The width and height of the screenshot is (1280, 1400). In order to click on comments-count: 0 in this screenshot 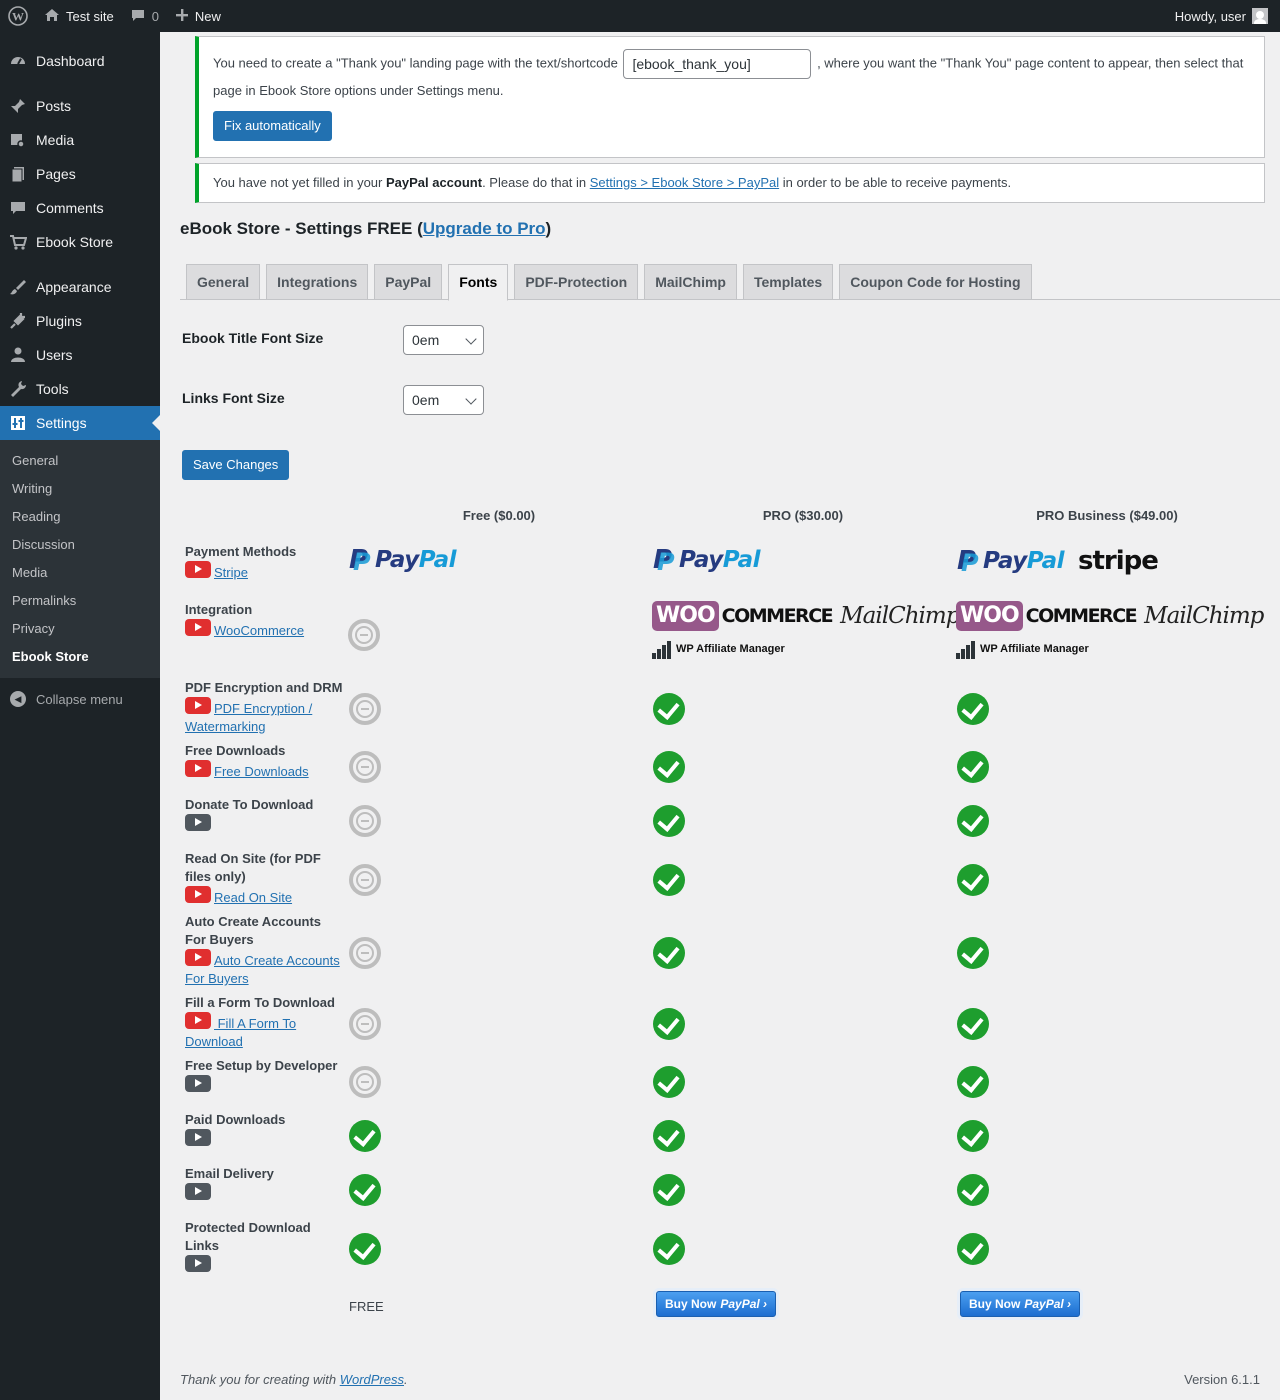, I will do `click(155, 16)`.